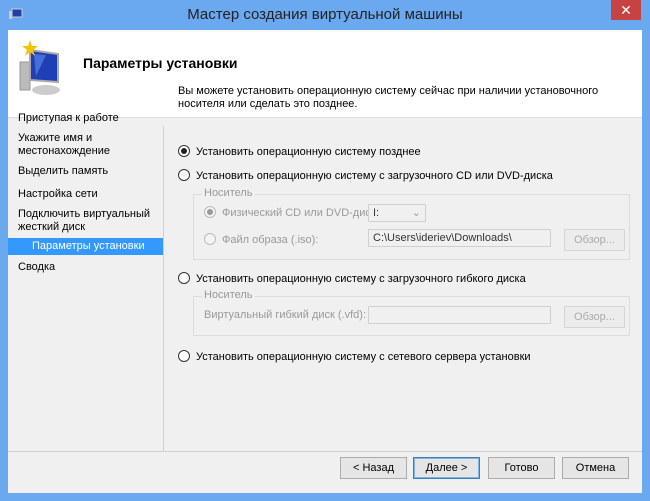  What do you see at coordinates (85, 118) in the screenshot?
I see `nav-step-getting-started: Приступая к работе` at bounding box center [85, 118].